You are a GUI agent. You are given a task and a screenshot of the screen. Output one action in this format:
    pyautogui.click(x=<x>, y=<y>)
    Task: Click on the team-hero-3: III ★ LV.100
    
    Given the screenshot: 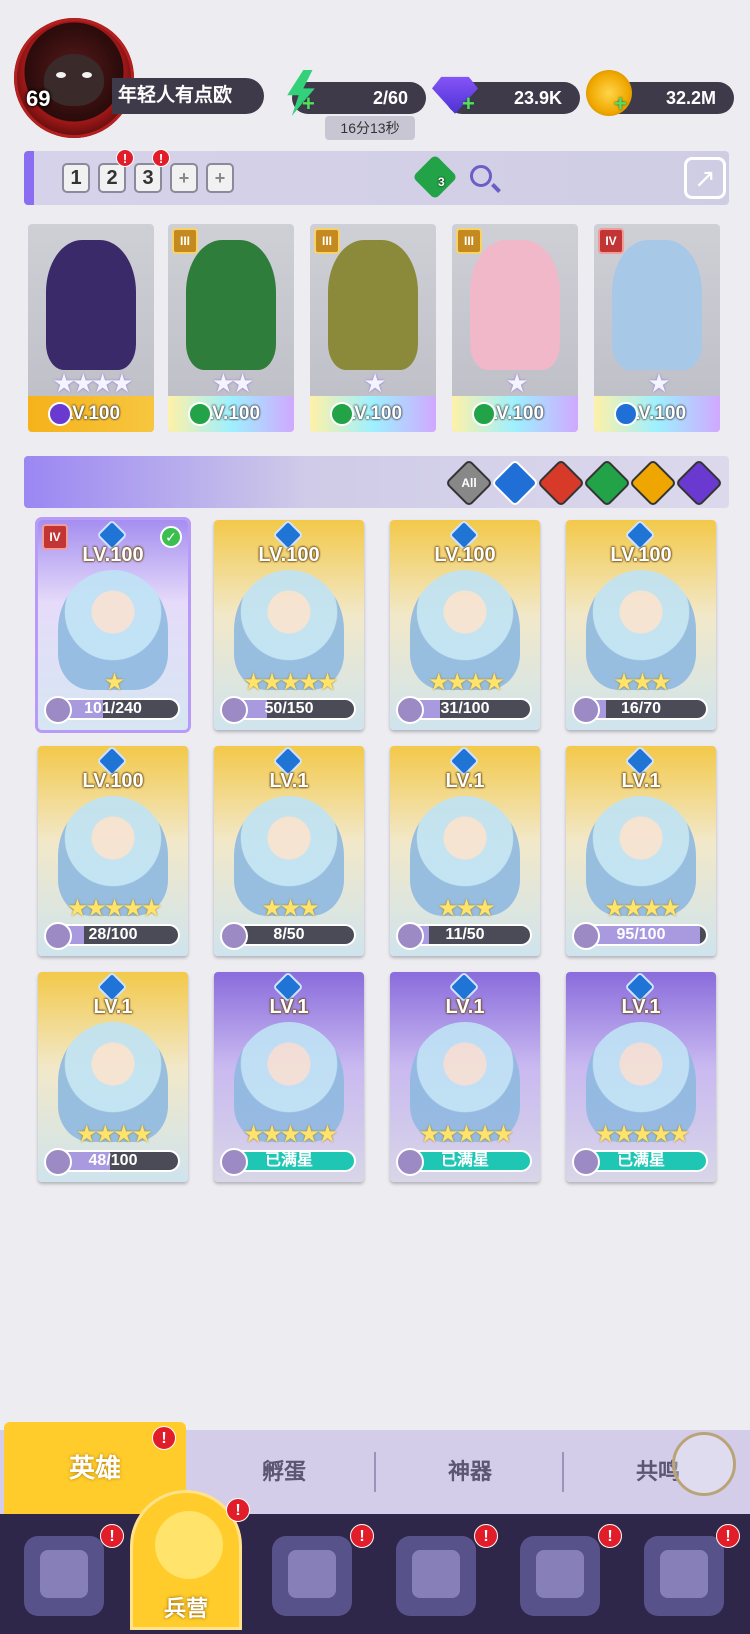 What is the action you would take?
    pyautogui.click(x=373, y=328)
    